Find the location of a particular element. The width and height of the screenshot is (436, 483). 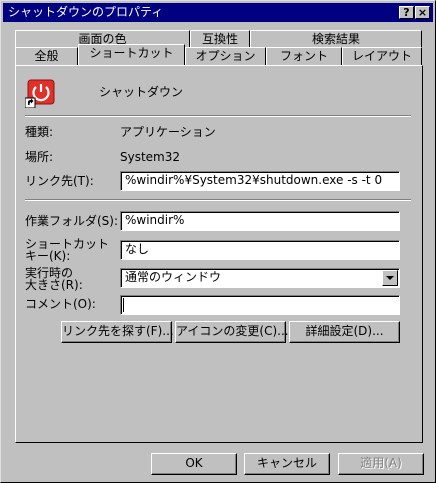

tab-general: 全般 is located at coordinates (46, 56).